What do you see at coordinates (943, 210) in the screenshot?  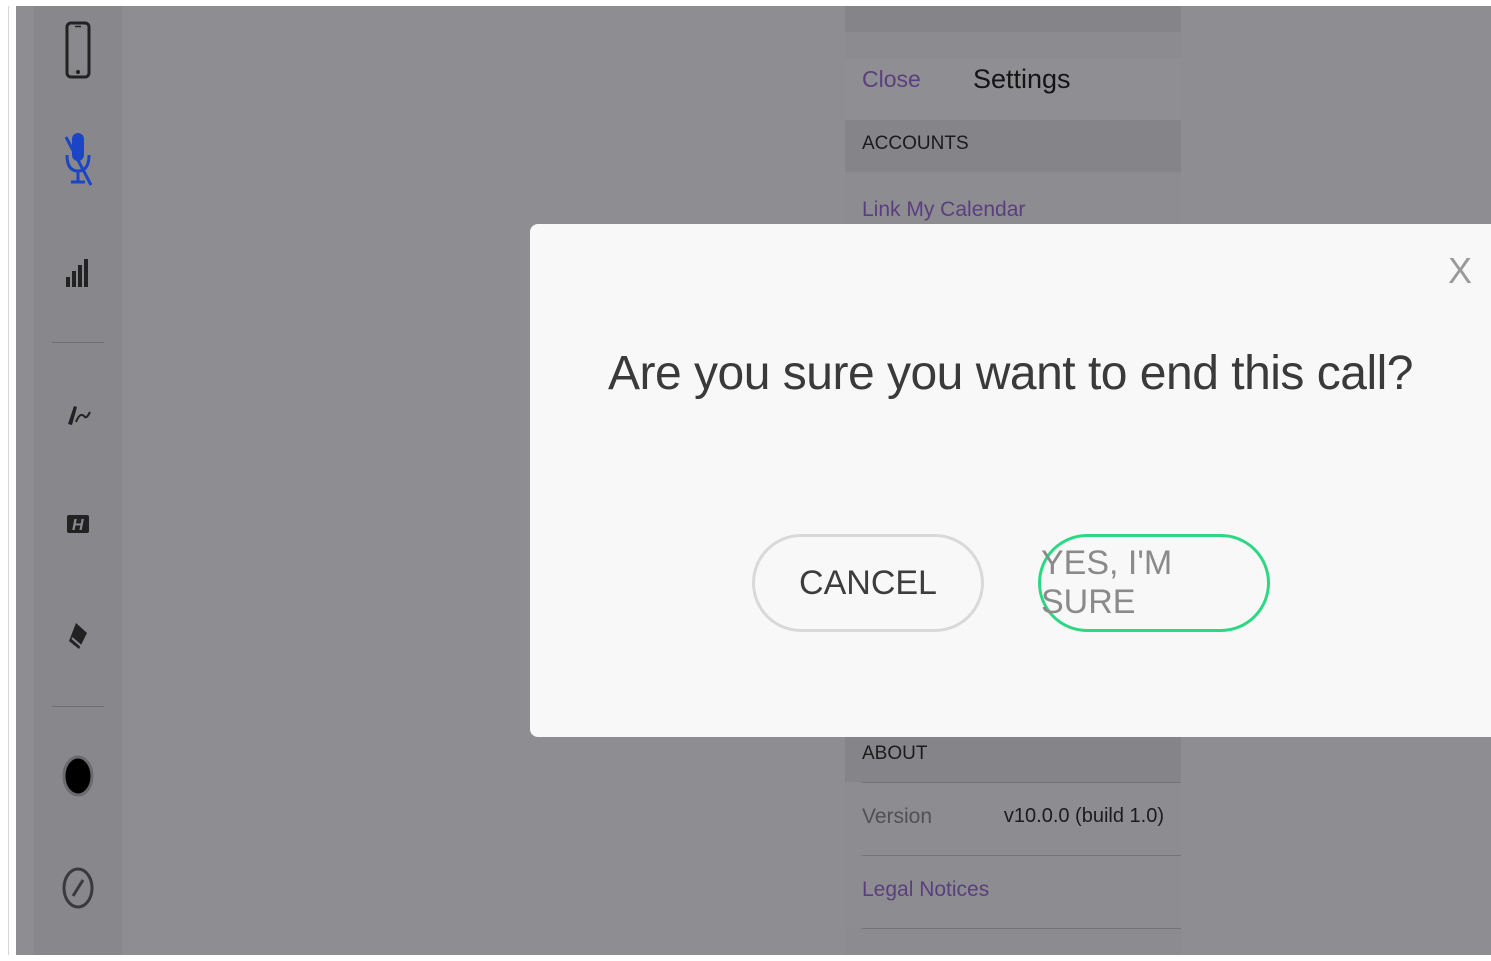 I see `link-calendar-label: Link My Calendar` at bounding box center [943, 210].